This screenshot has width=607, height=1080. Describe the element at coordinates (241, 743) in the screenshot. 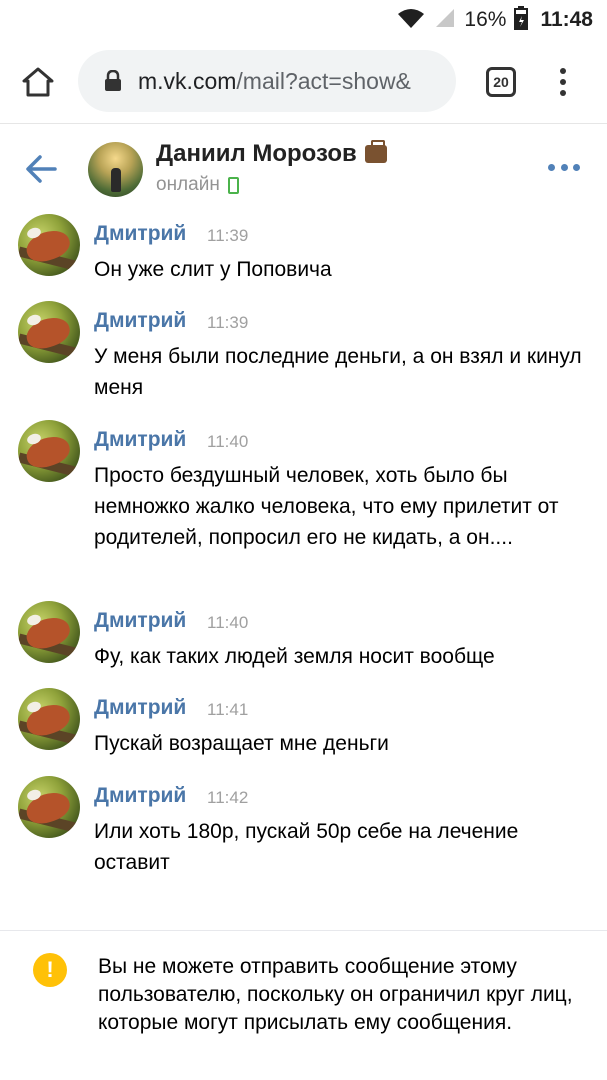

I see `message-text: Пускай возращает мне деньги` at that location.